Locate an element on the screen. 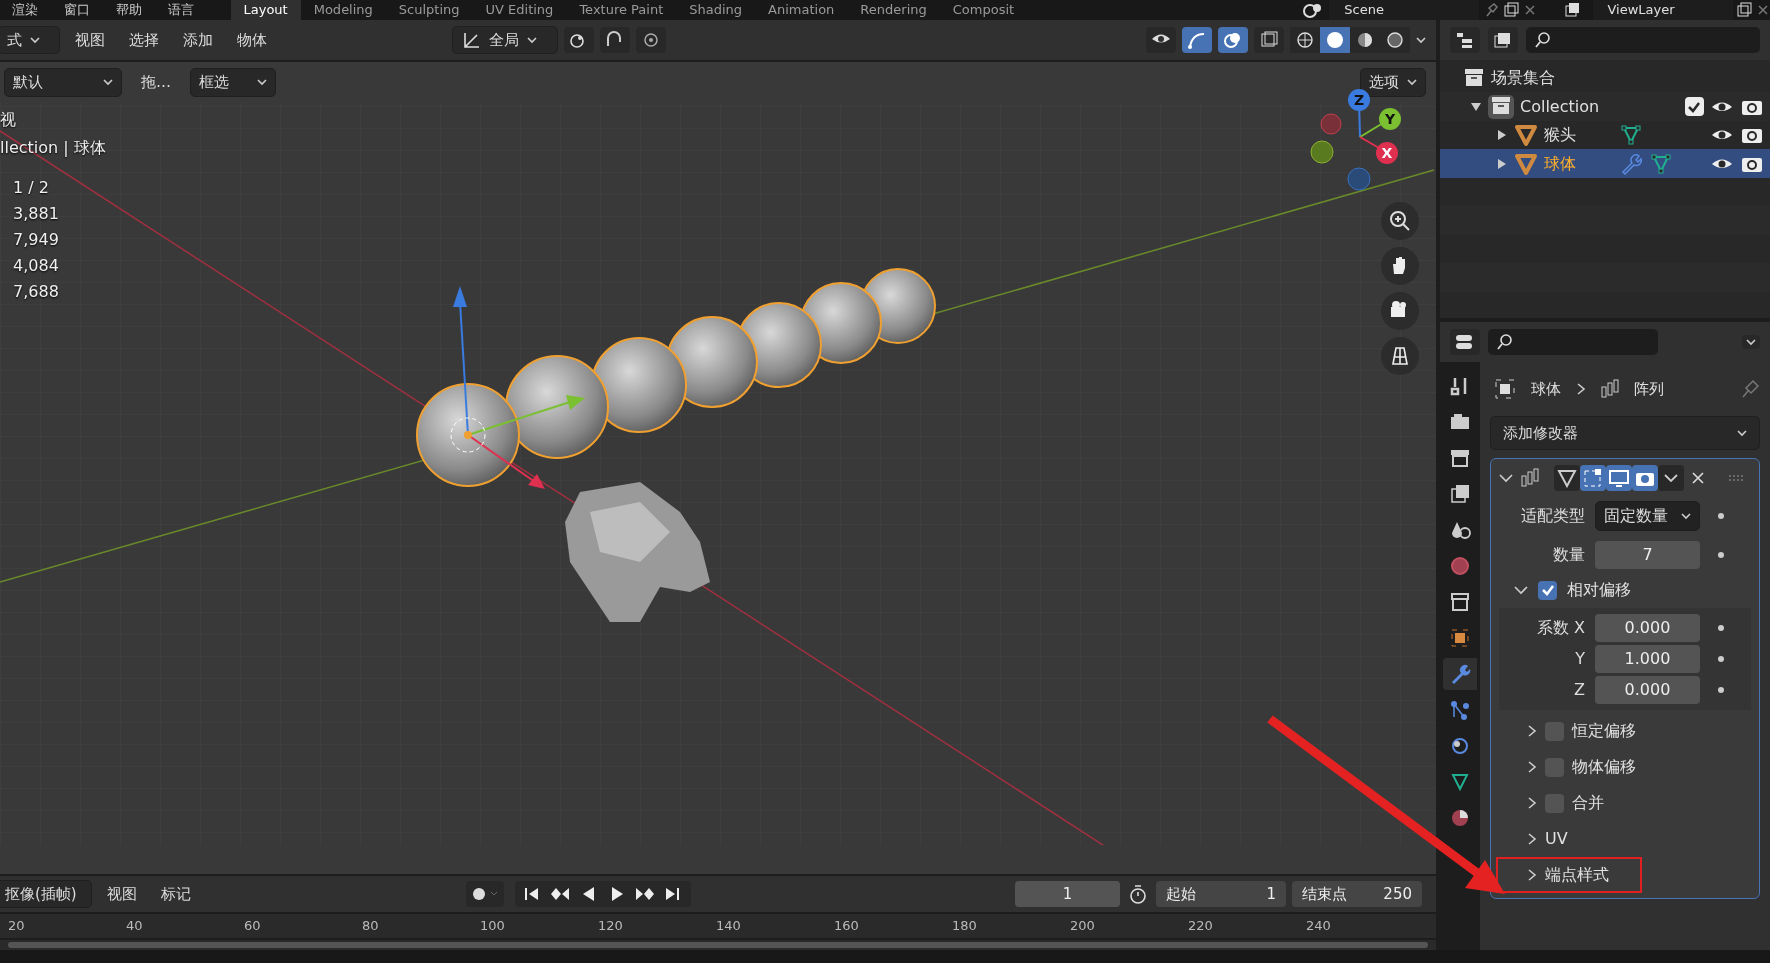  number-field: 7 is located at coordinates (1647, 554).